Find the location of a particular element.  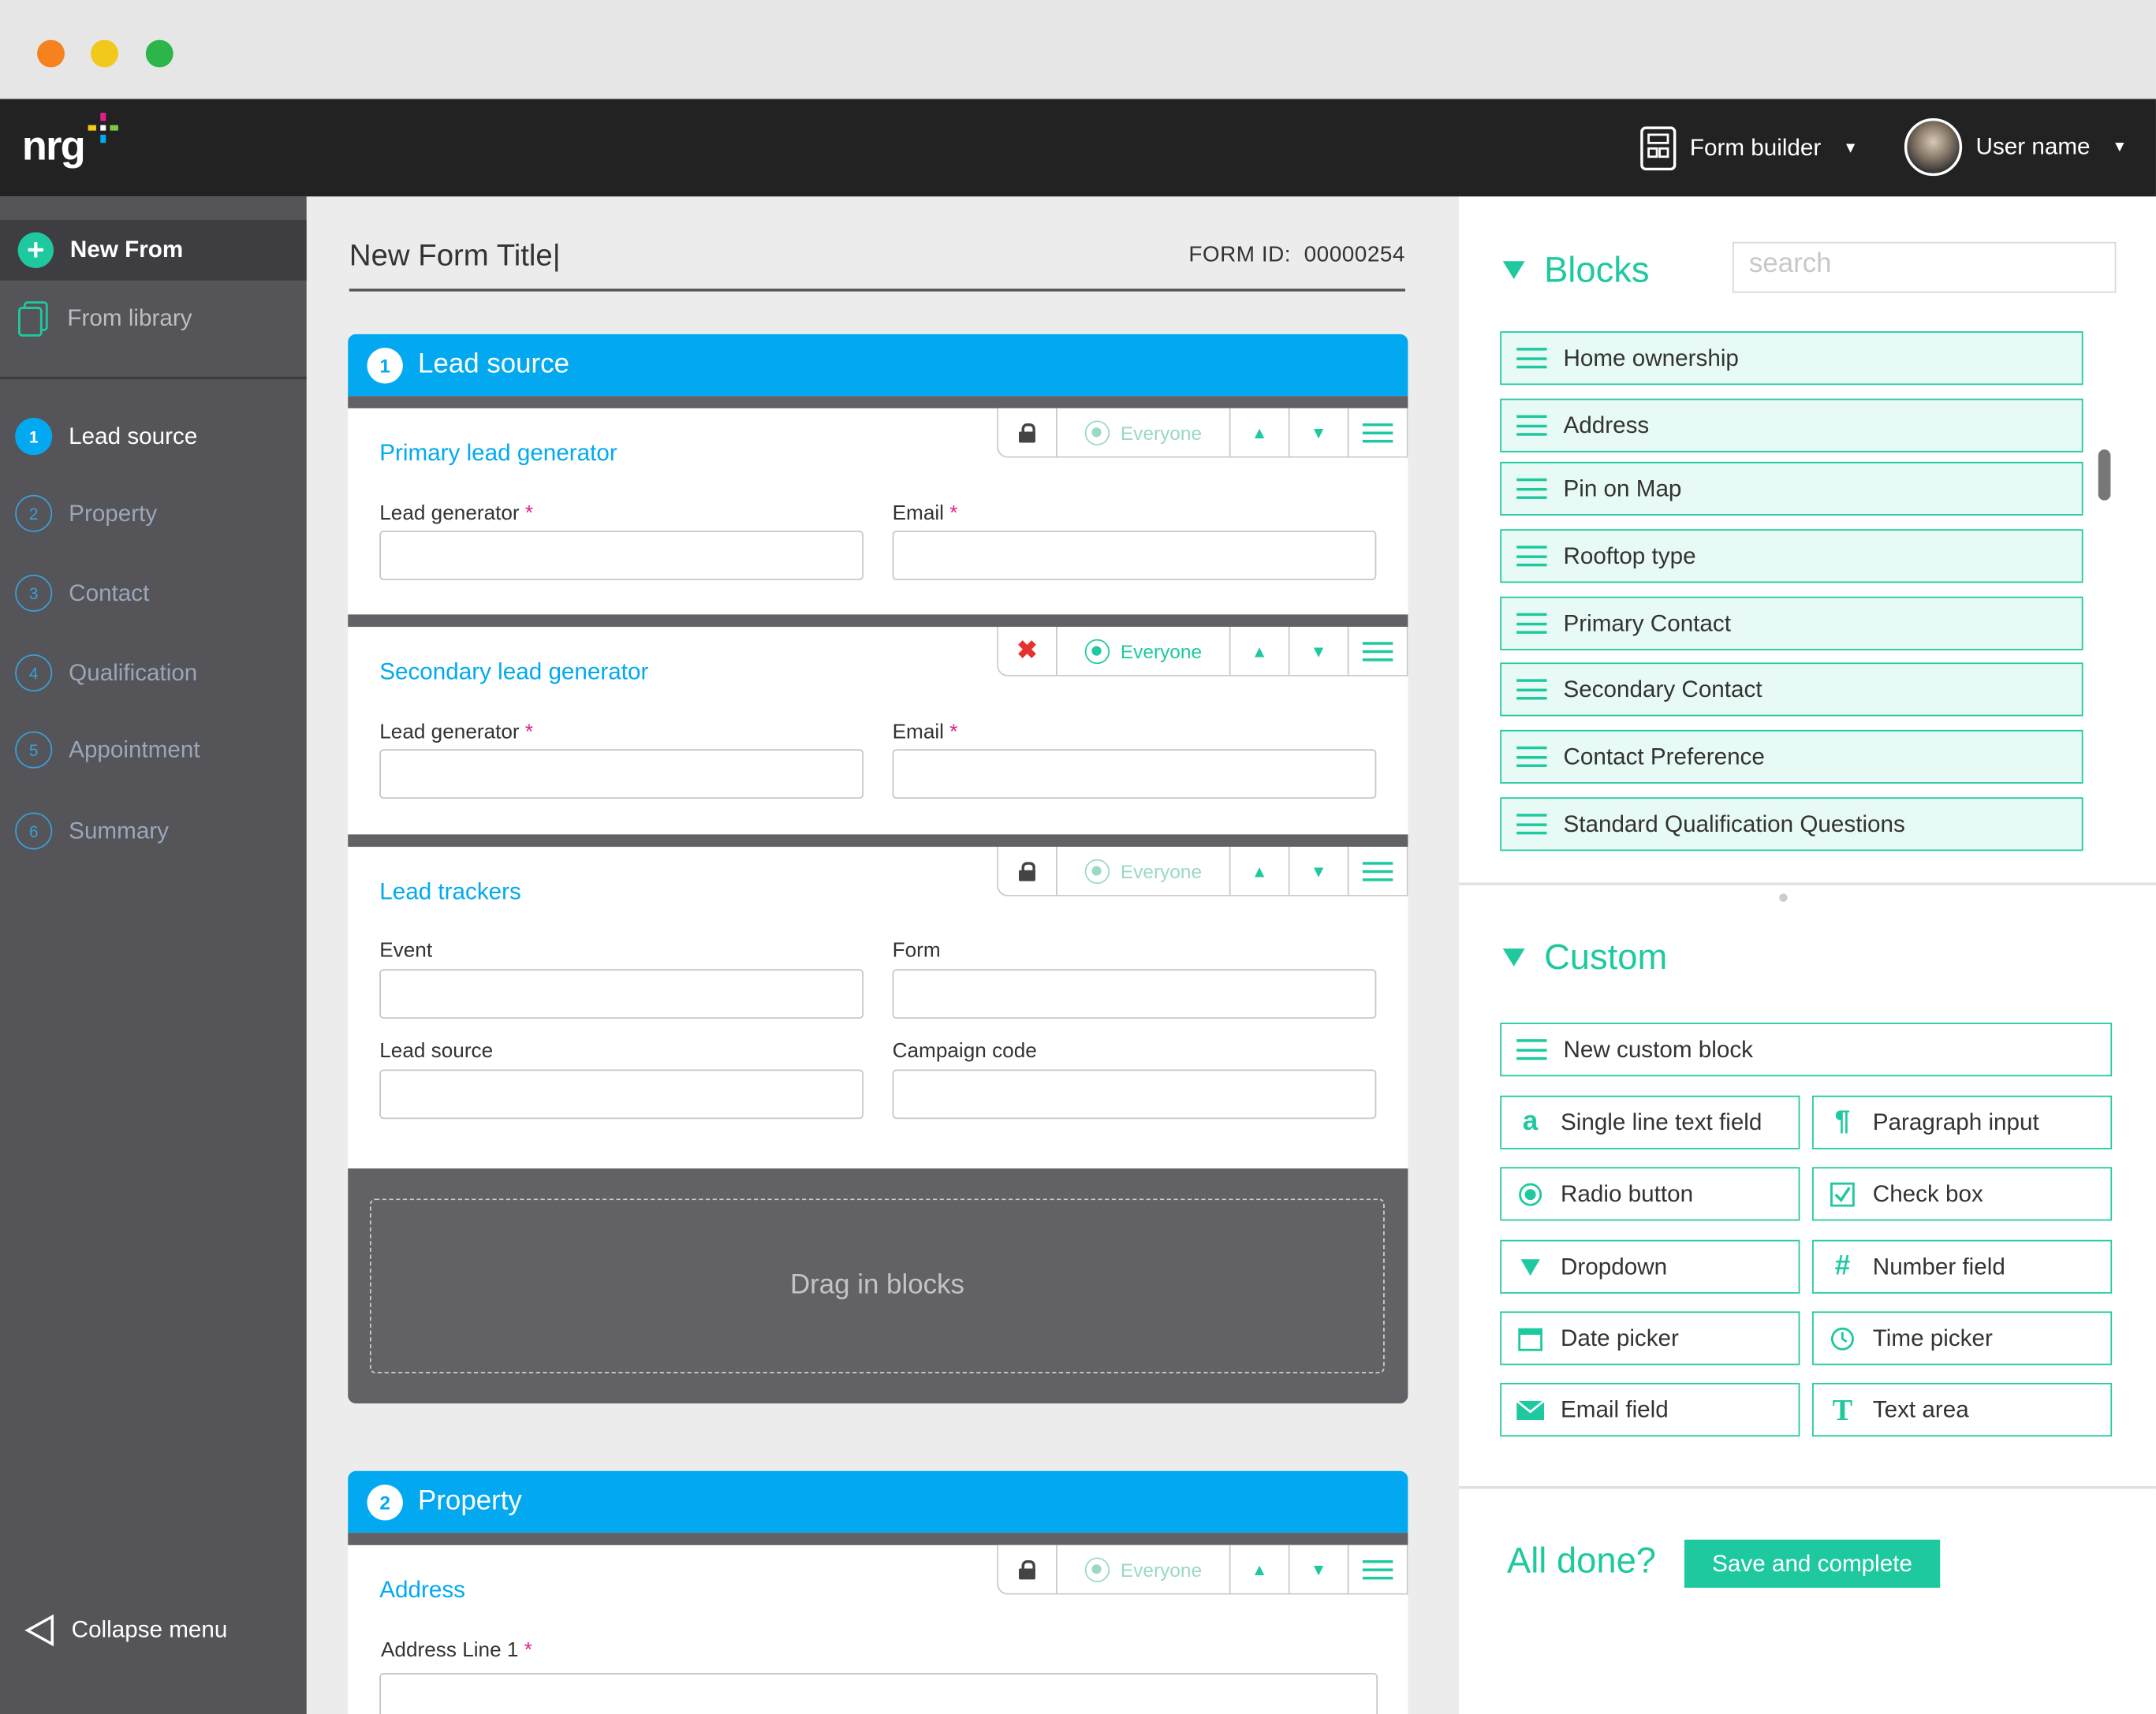

custom-number-field: # Number field is located at coordinates (1962, 1266).